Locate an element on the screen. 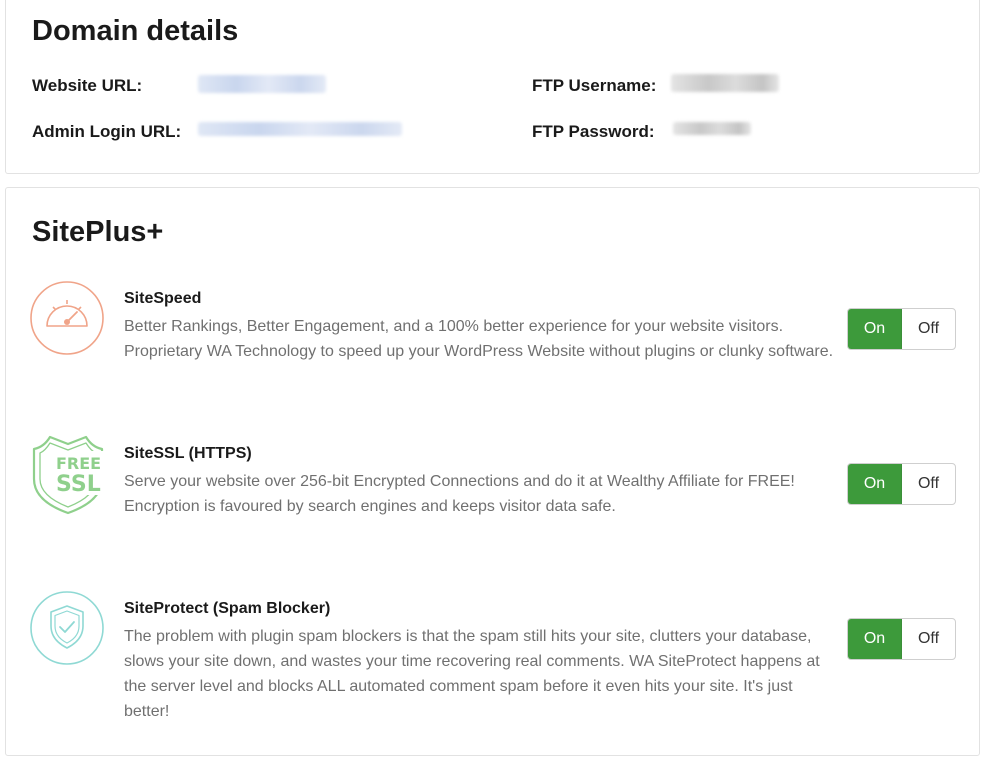 The height and width of the screenshot is (766, 1000). siteprotect-toggle: On Off is located at coordinates (901, 639).